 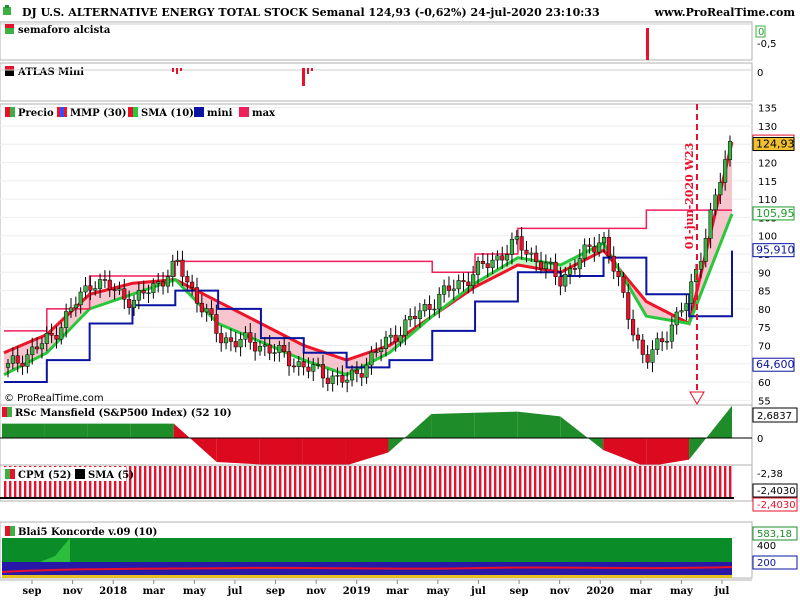 I want to click on cpm-sma-label: SMA (5), so click(x=111, y=475).